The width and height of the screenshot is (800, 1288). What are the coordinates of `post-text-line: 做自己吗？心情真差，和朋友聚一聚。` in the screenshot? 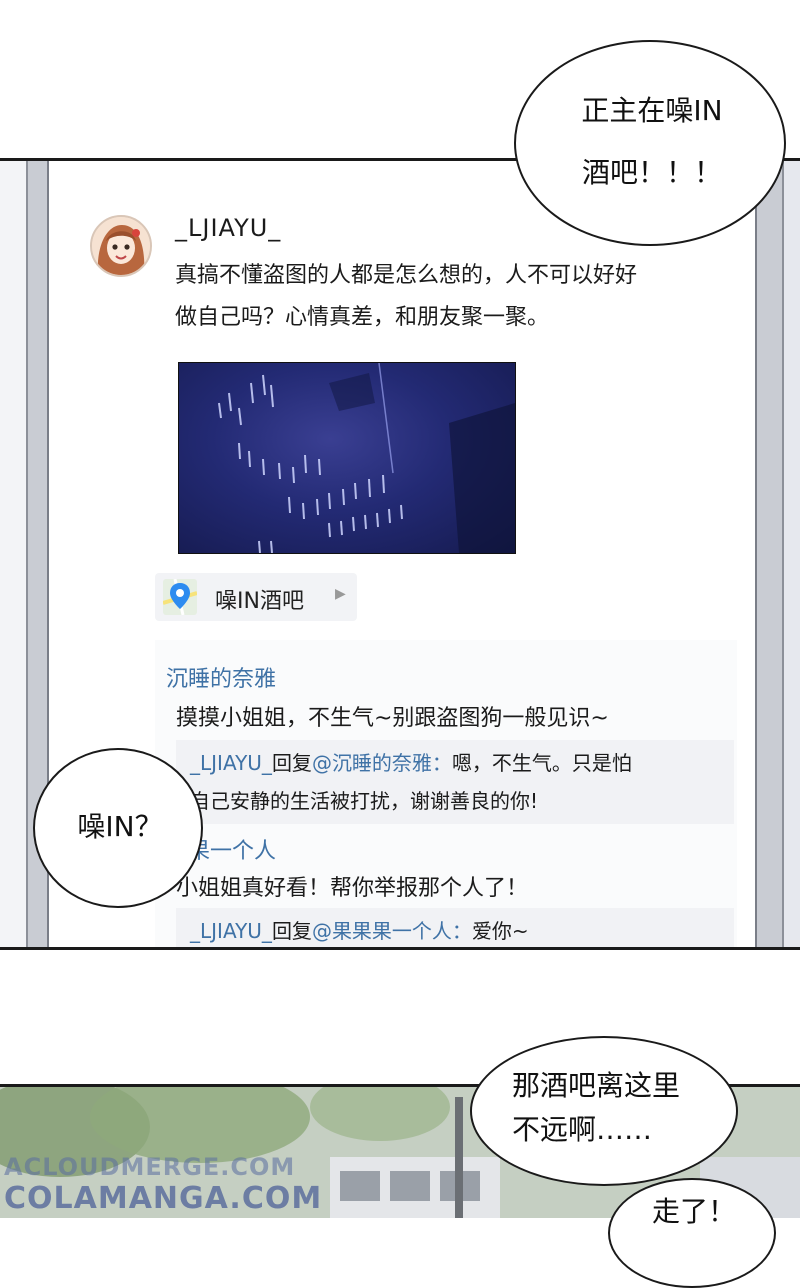 It's located at (362, 317).